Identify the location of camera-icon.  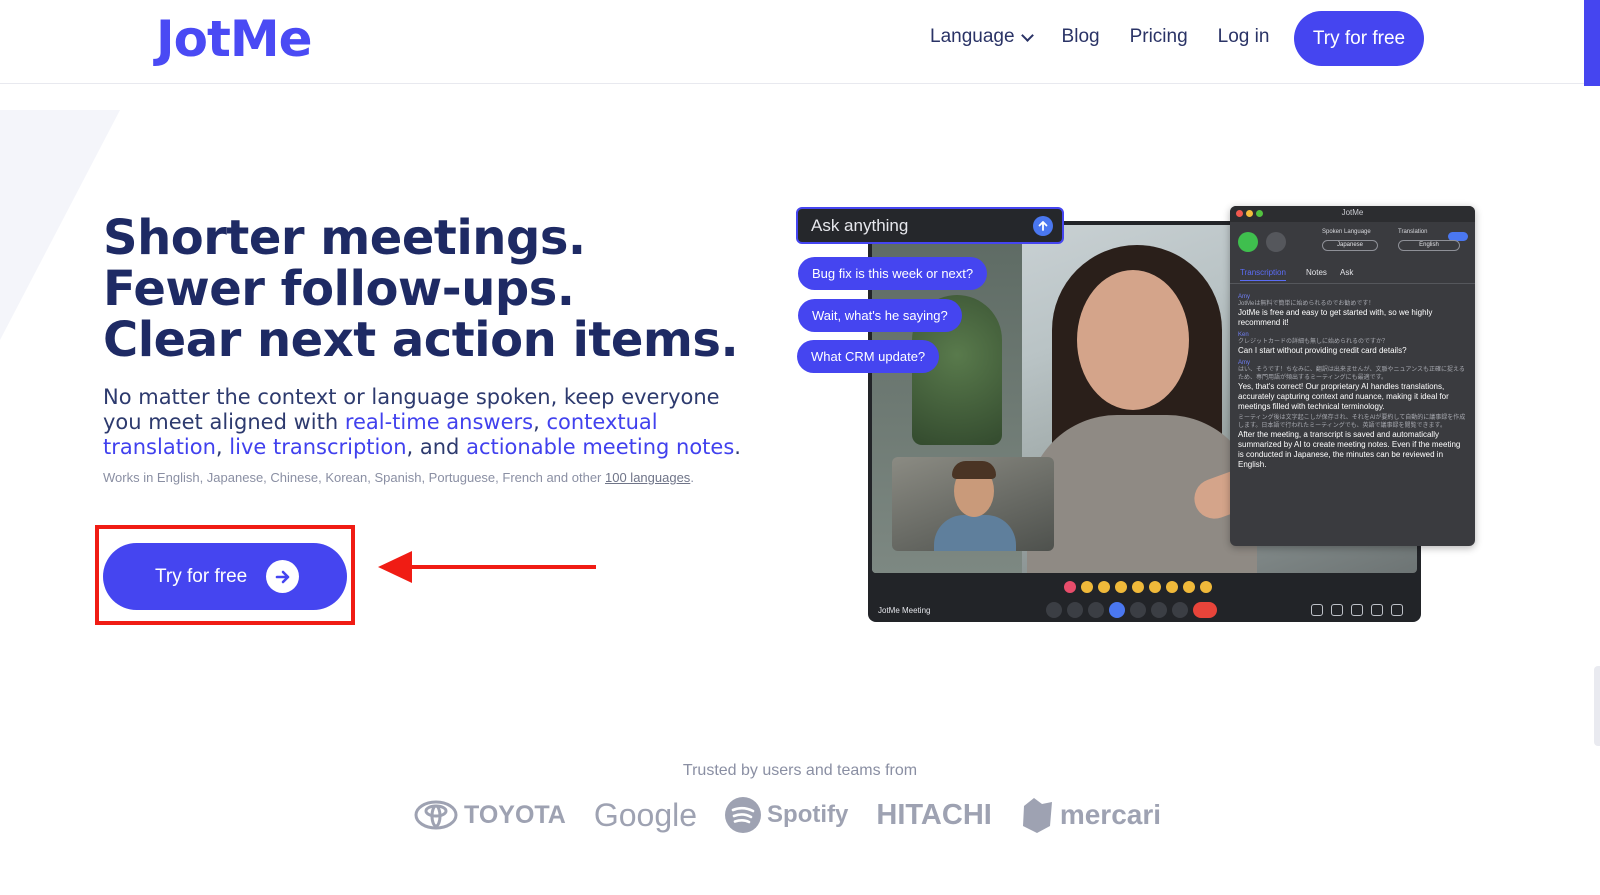
(1075, 610).